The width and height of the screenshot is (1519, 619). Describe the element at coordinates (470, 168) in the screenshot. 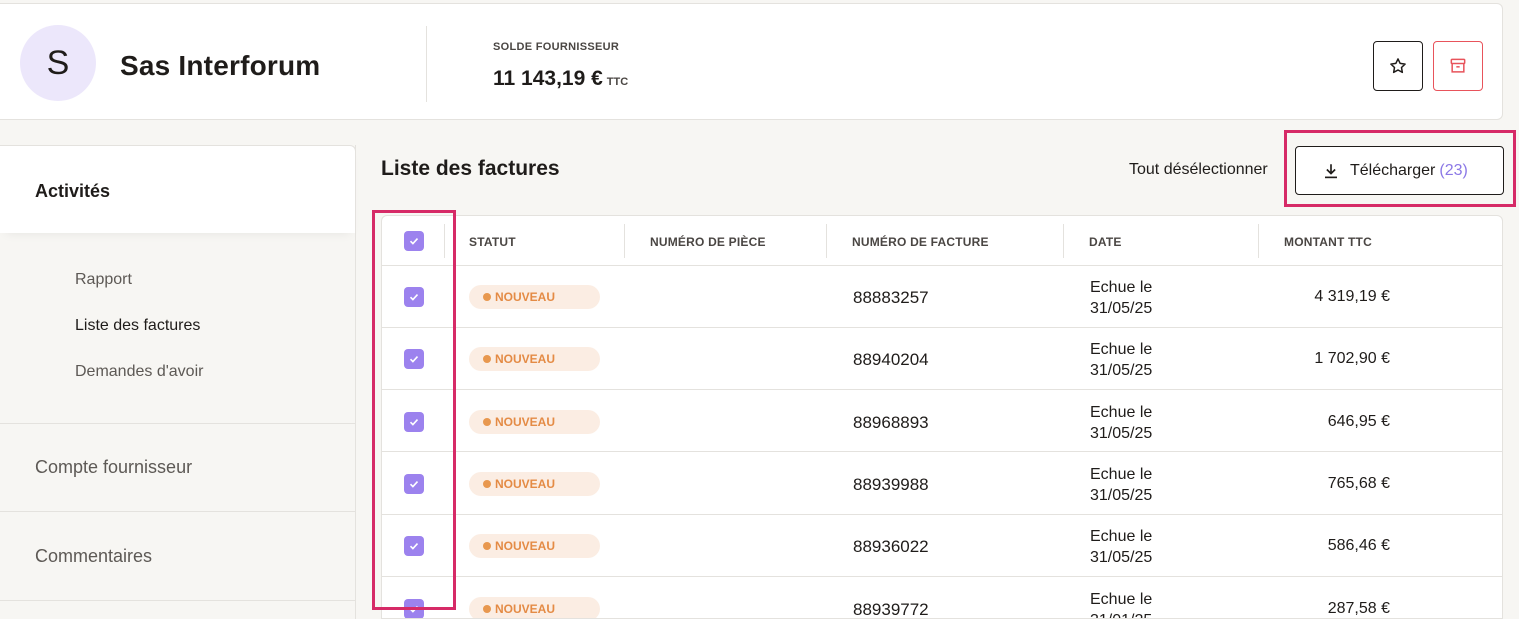

I see `page-title: Liste des factures` at that location.